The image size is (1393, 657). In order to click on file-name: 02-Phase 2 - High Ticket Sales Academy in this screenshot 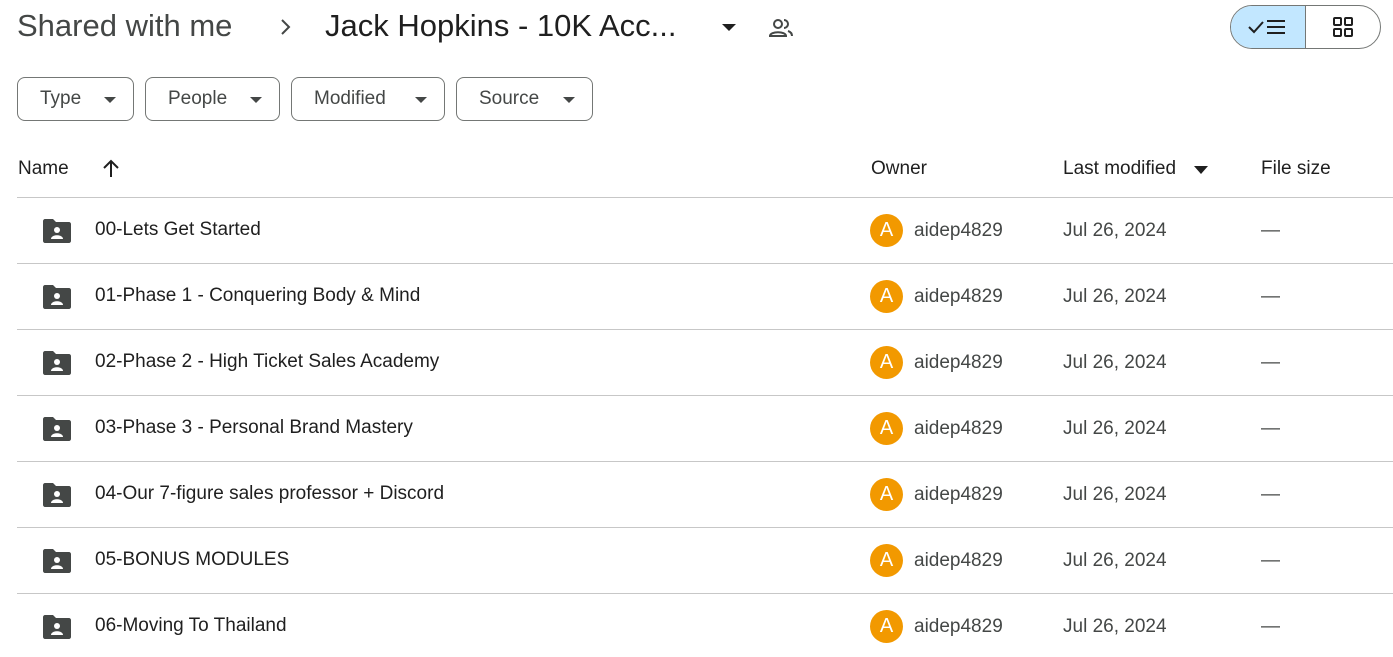, I will do `click(267, 361)`.